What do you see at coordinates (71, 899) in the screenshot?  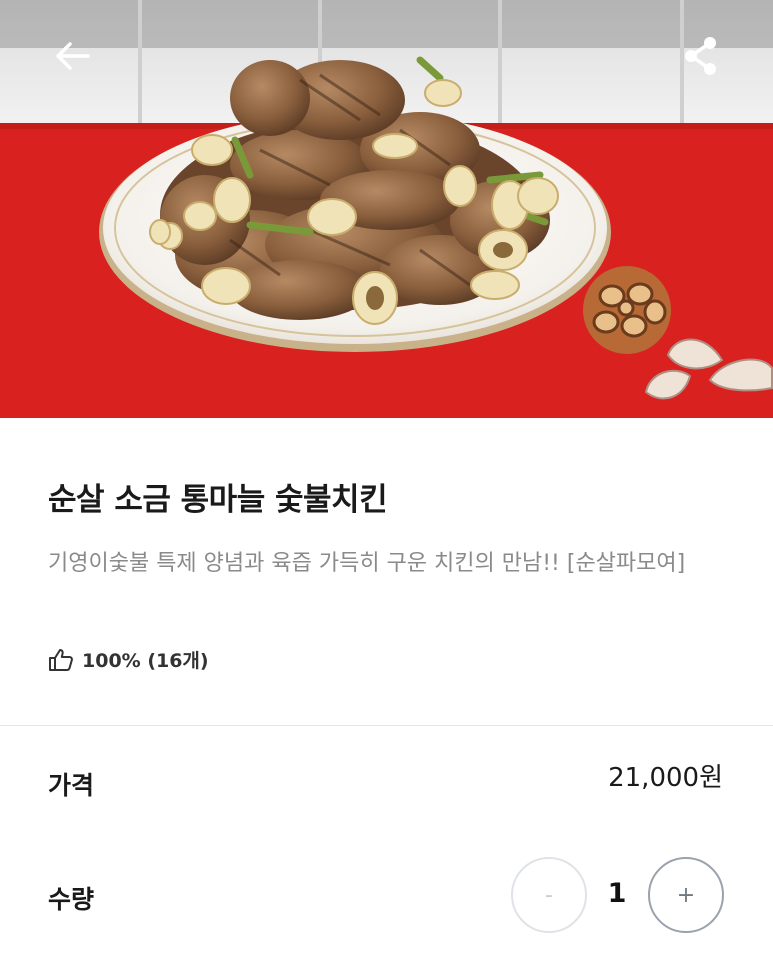 I see `quantity-label: 수량` at bounding box center [71, 899].